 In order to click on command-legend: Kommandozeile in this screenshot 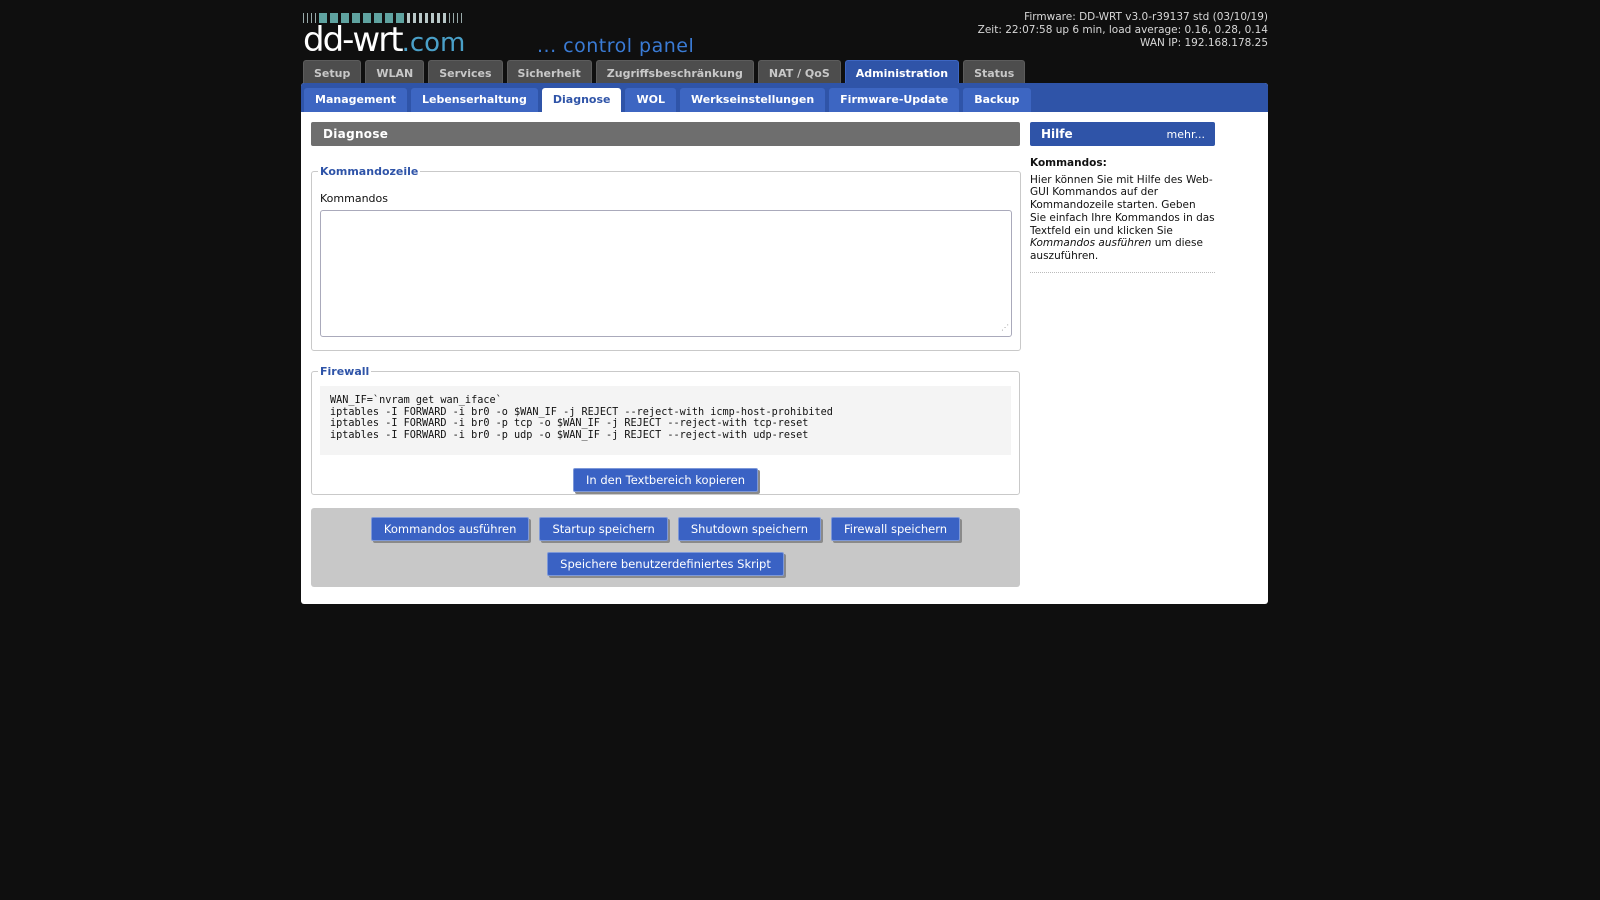, I will do `click(369, 171)`.